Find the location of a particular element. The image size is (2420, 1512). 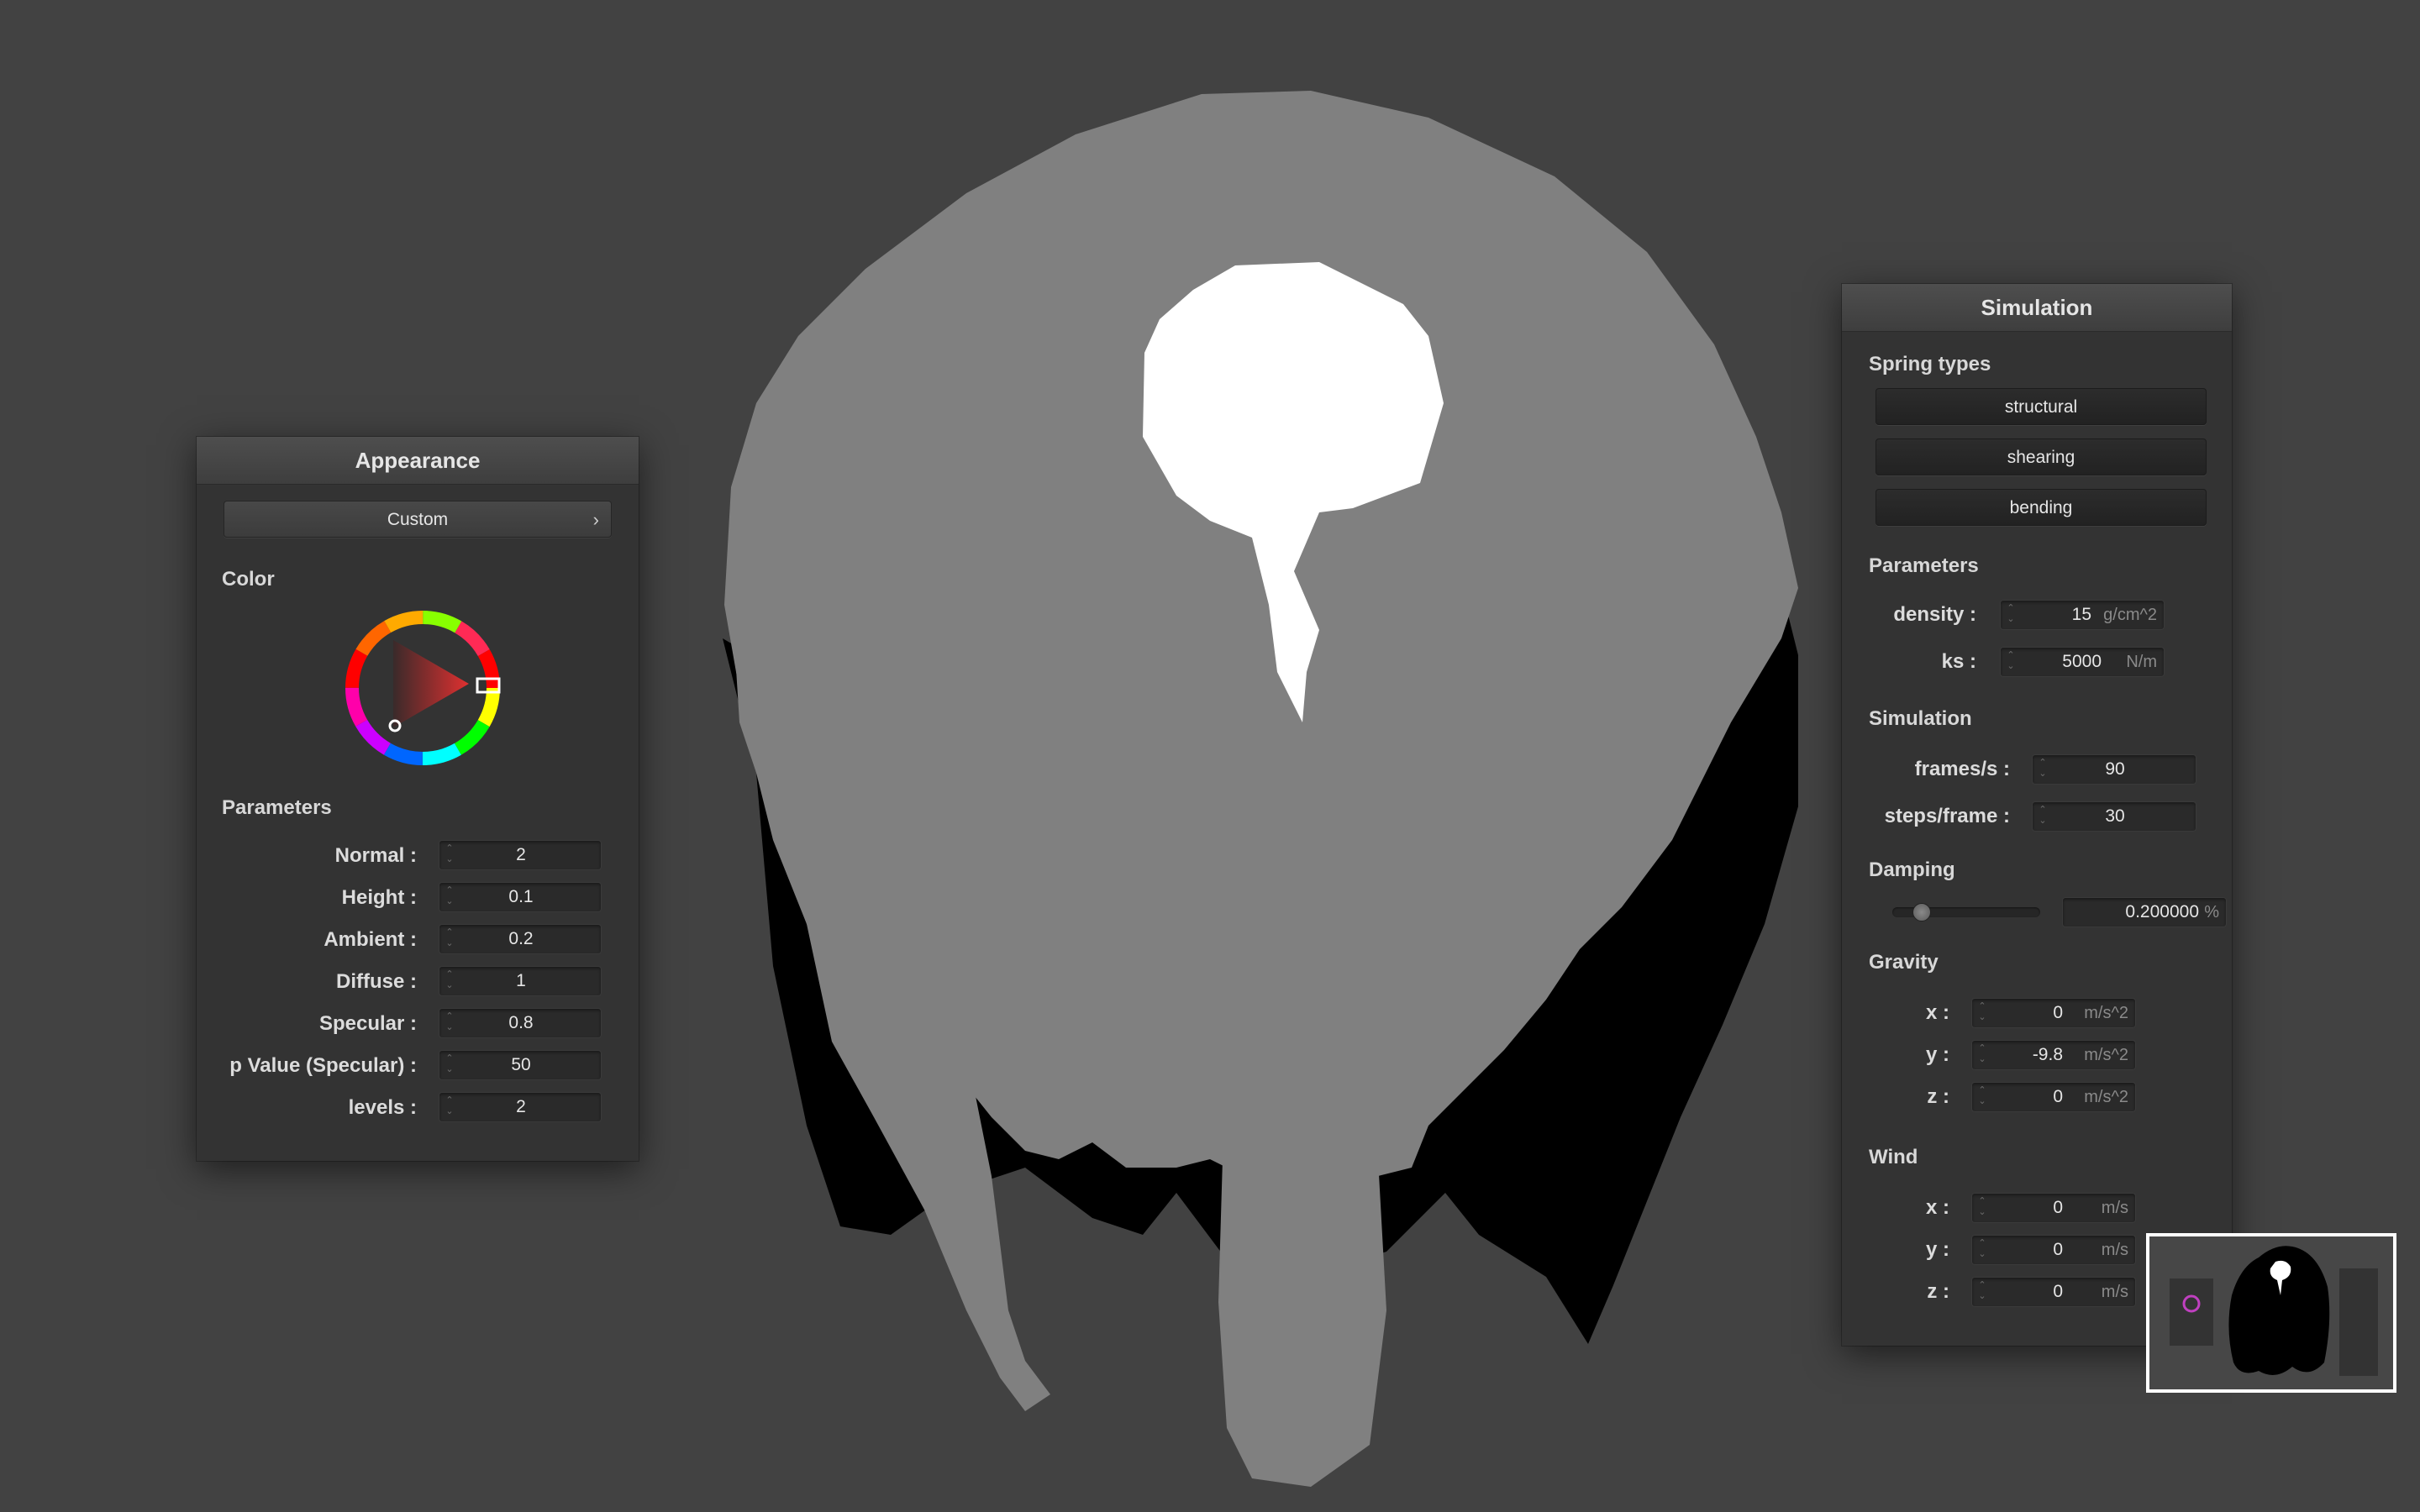

simulation-title: Simulation is located at coordinates (2037, 308).